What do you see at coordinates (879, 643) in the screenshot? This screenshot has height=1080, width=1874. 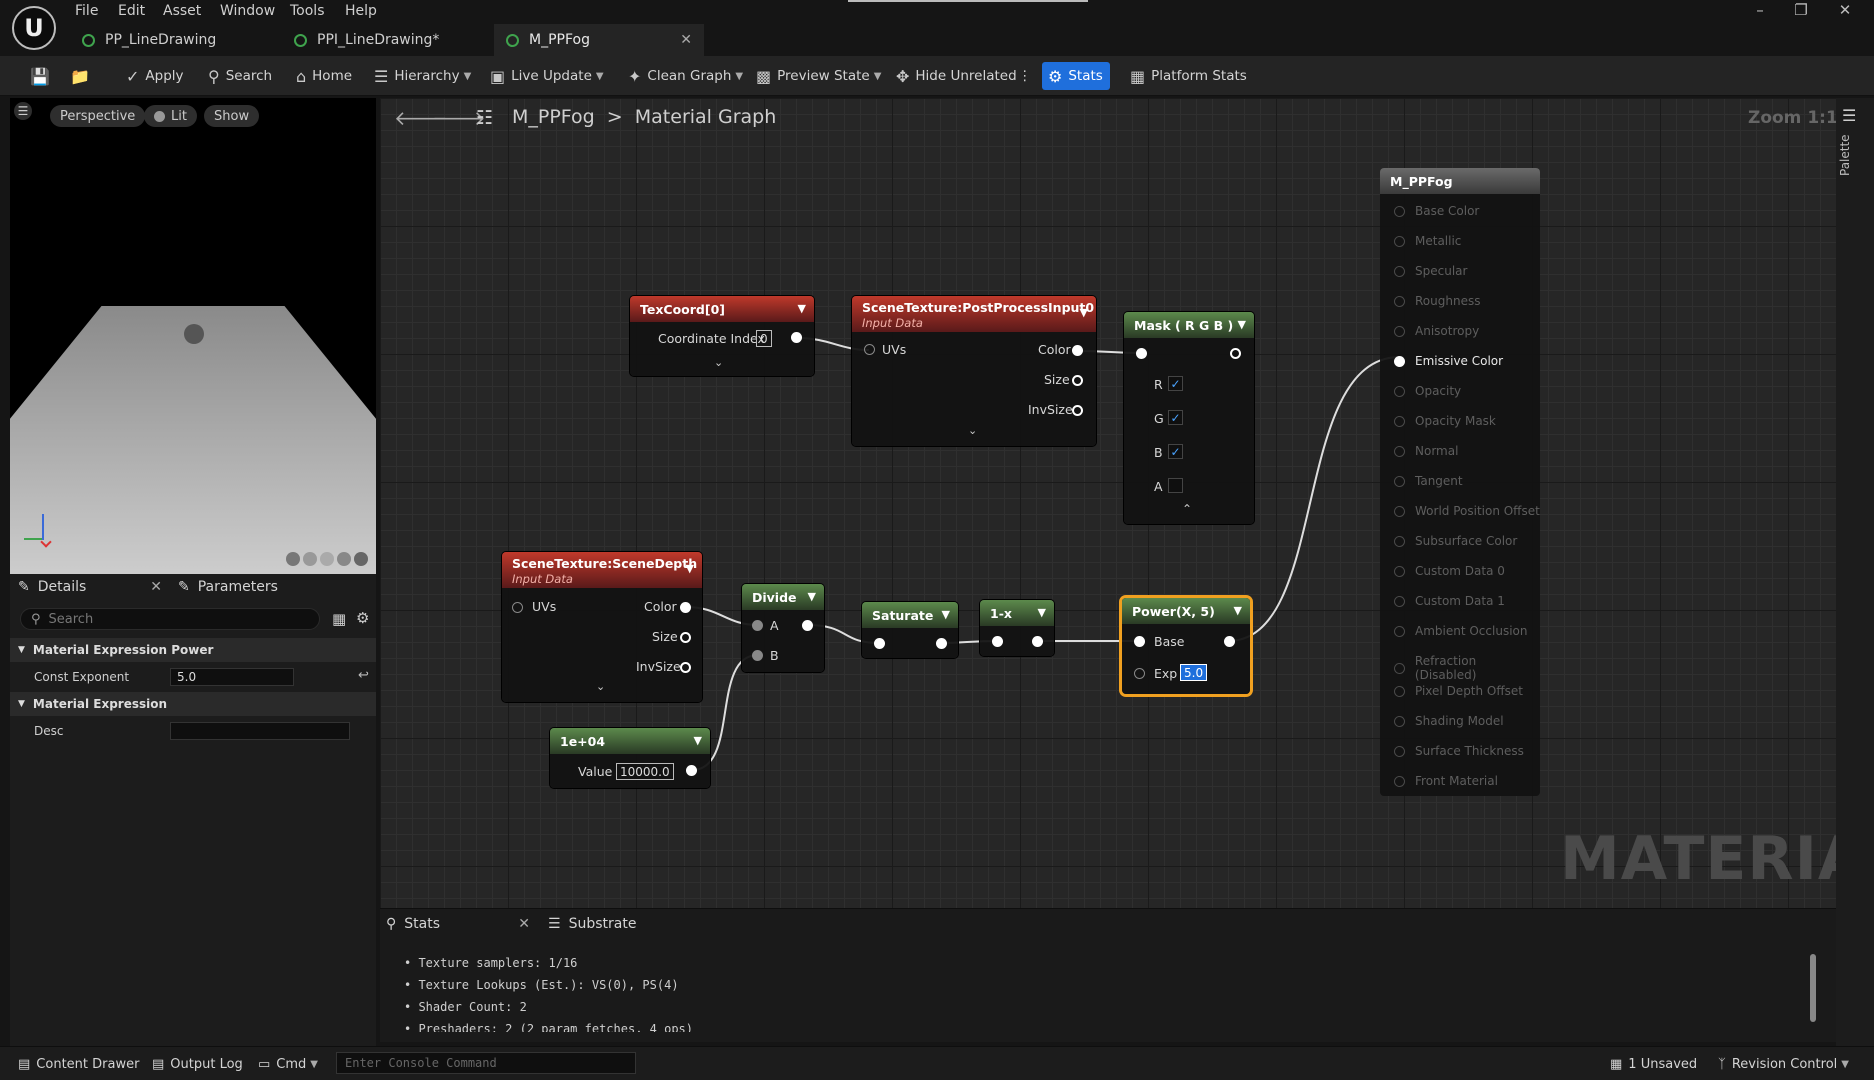 I see `saturate-input-pin` at bounding box center [879, 643].